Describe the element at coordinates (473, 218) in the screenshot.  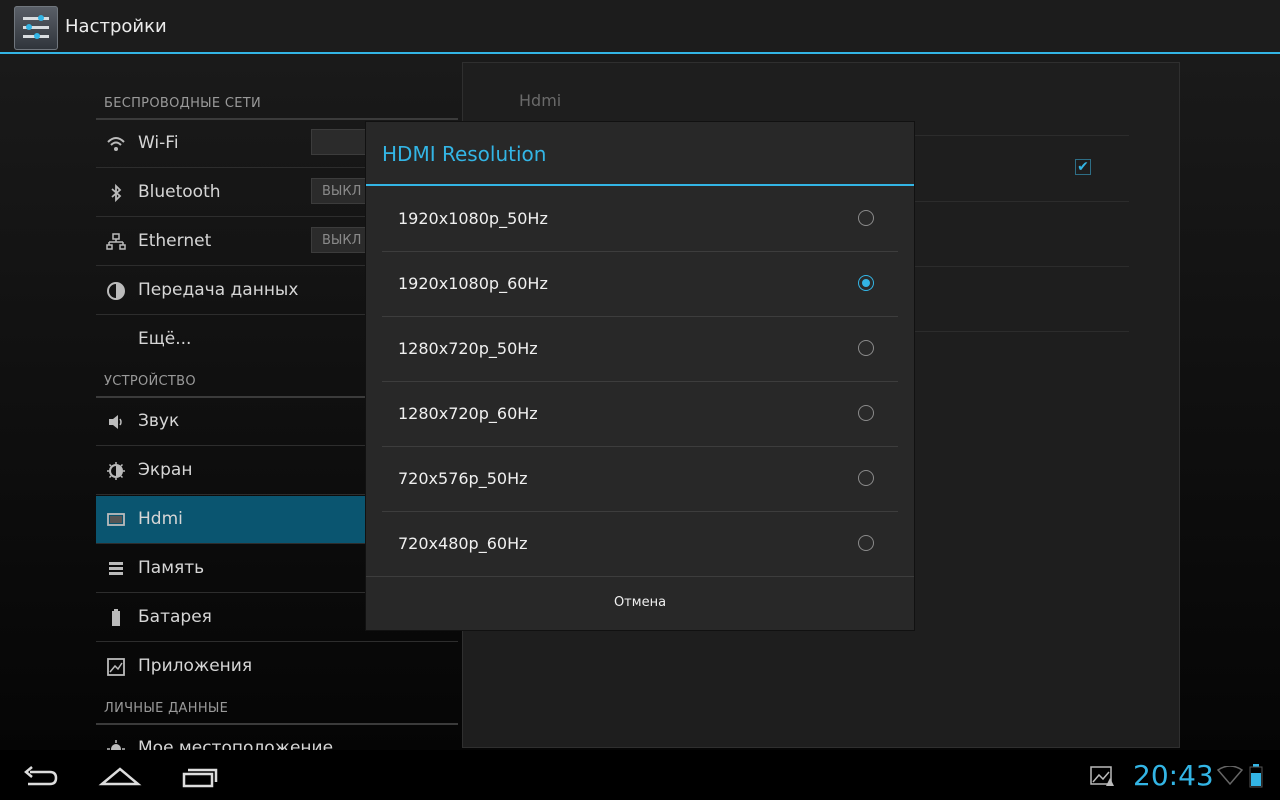
I see `option-label: 1920x1080p_50Hz` at that location.